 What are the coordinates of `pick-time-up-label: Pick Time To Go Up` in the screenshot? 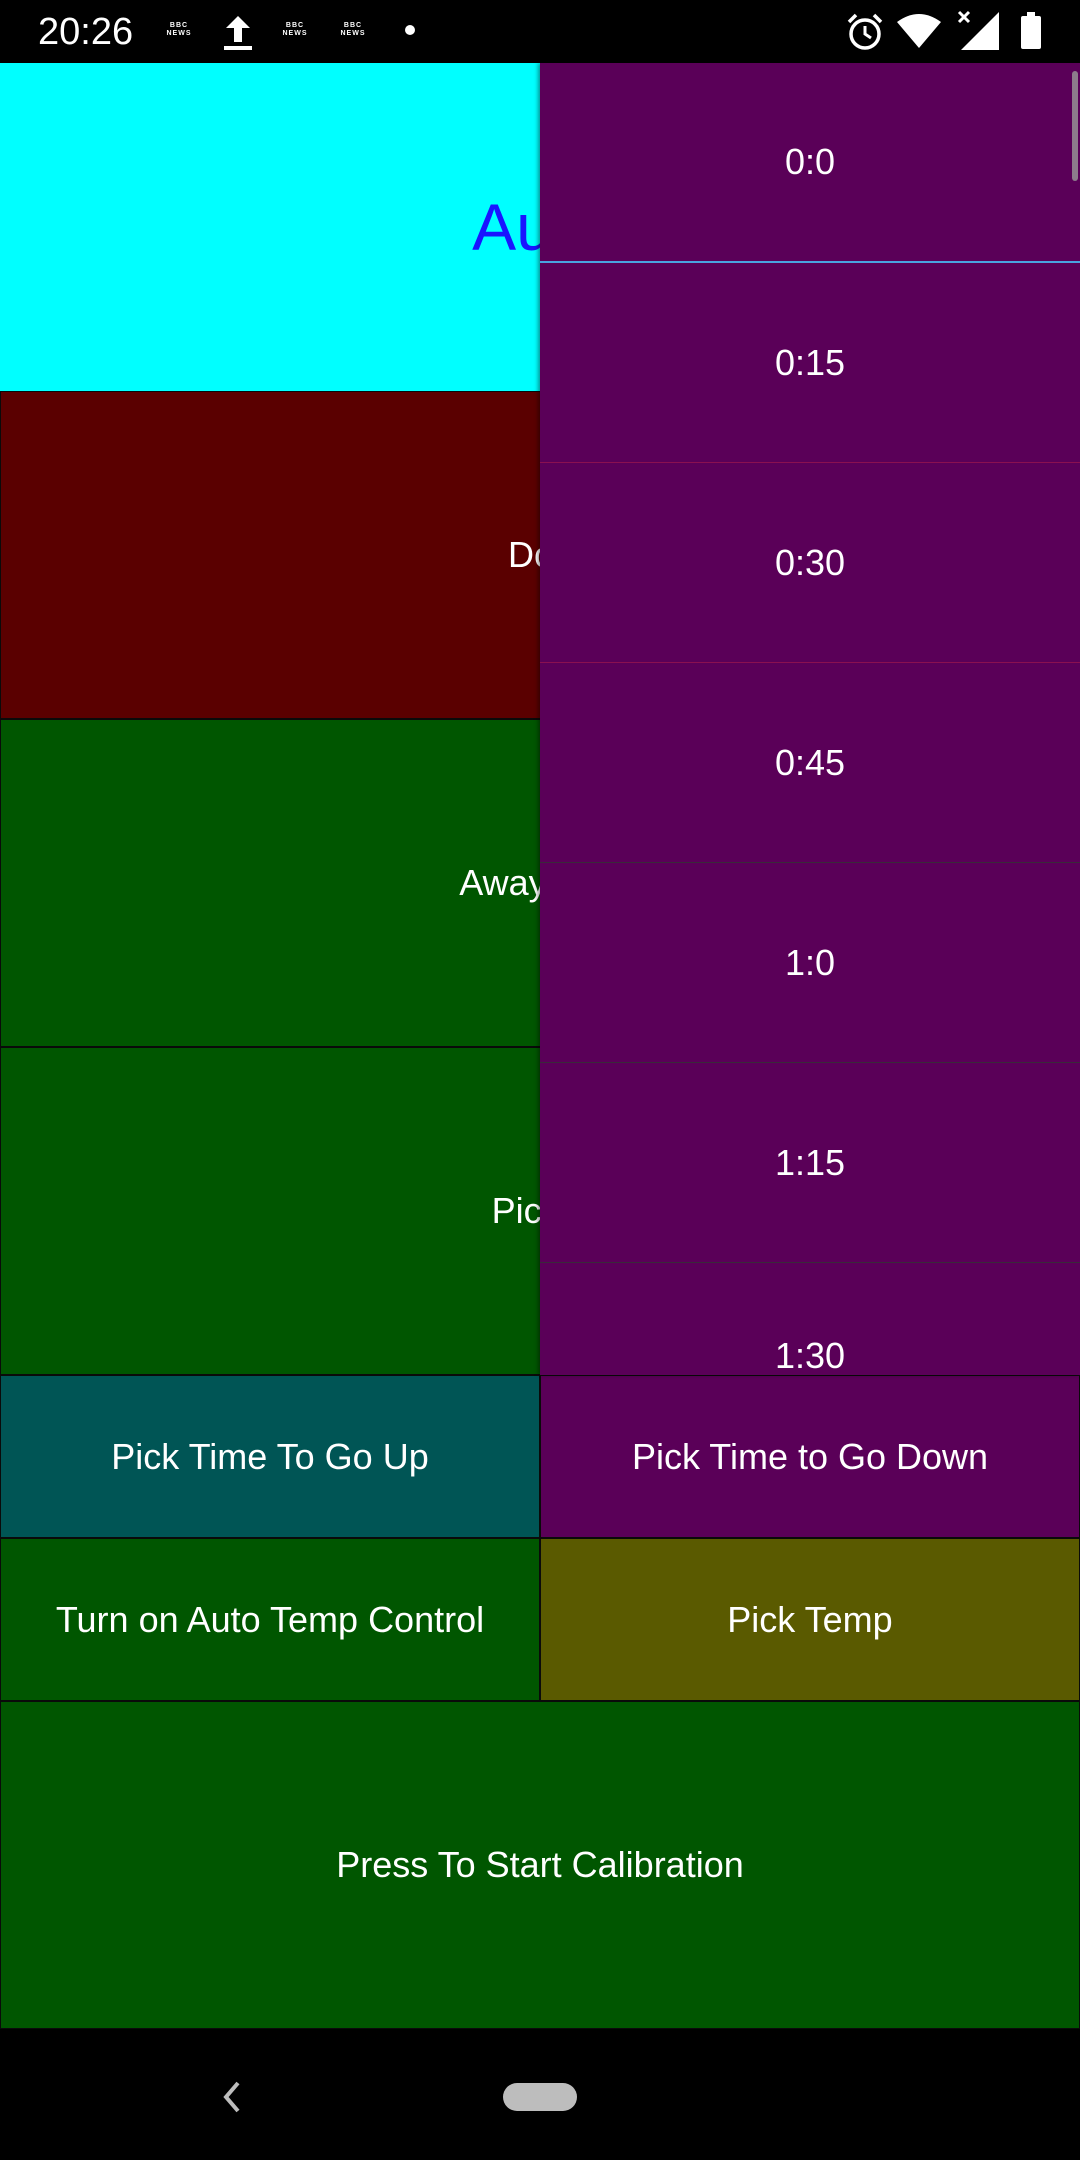 It's located at (270, 1456).